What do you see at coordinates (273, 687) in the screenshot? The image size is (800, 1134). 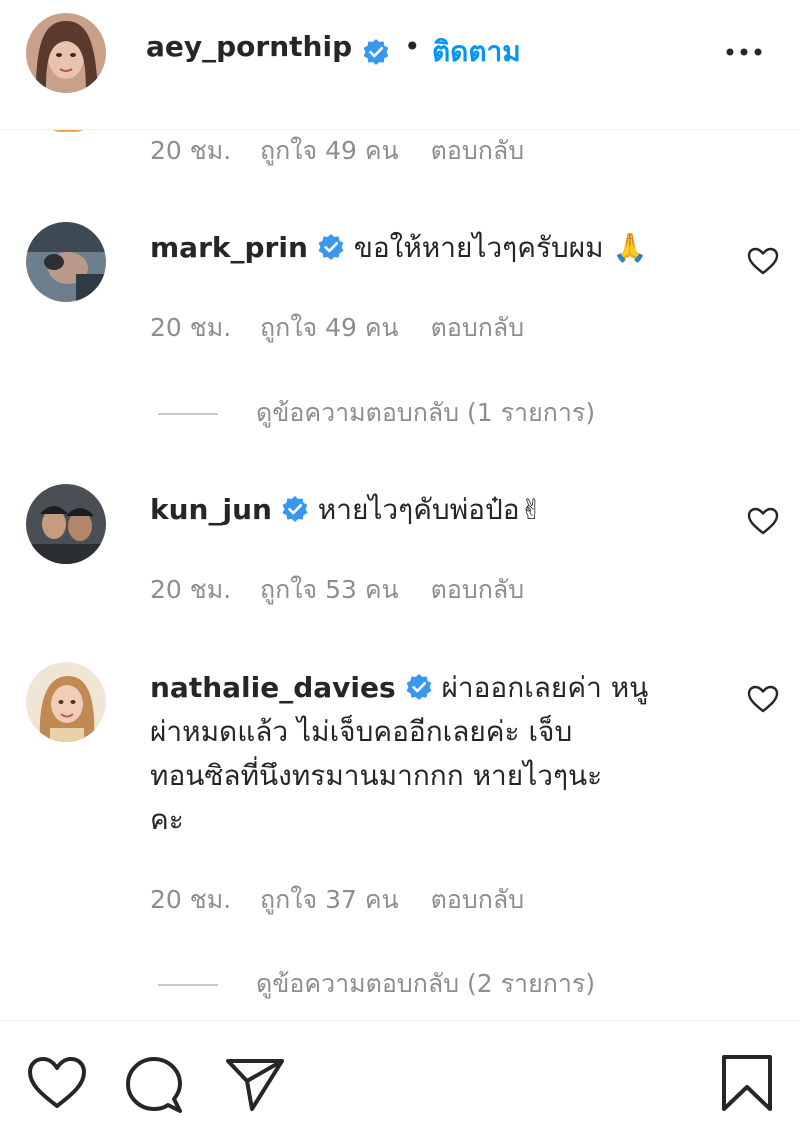 I see `commenter-username: nathalie_davies` at bounding box center [273, 687].